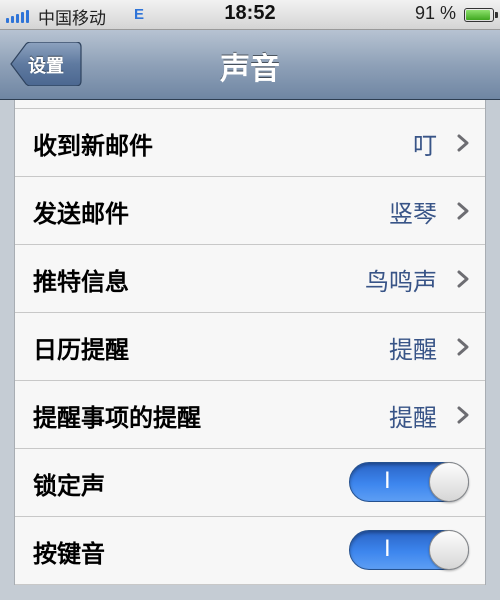  Describe the element at coordinates (69, 486) in the screenshot. I see `row-label: 锁定声` at that location.